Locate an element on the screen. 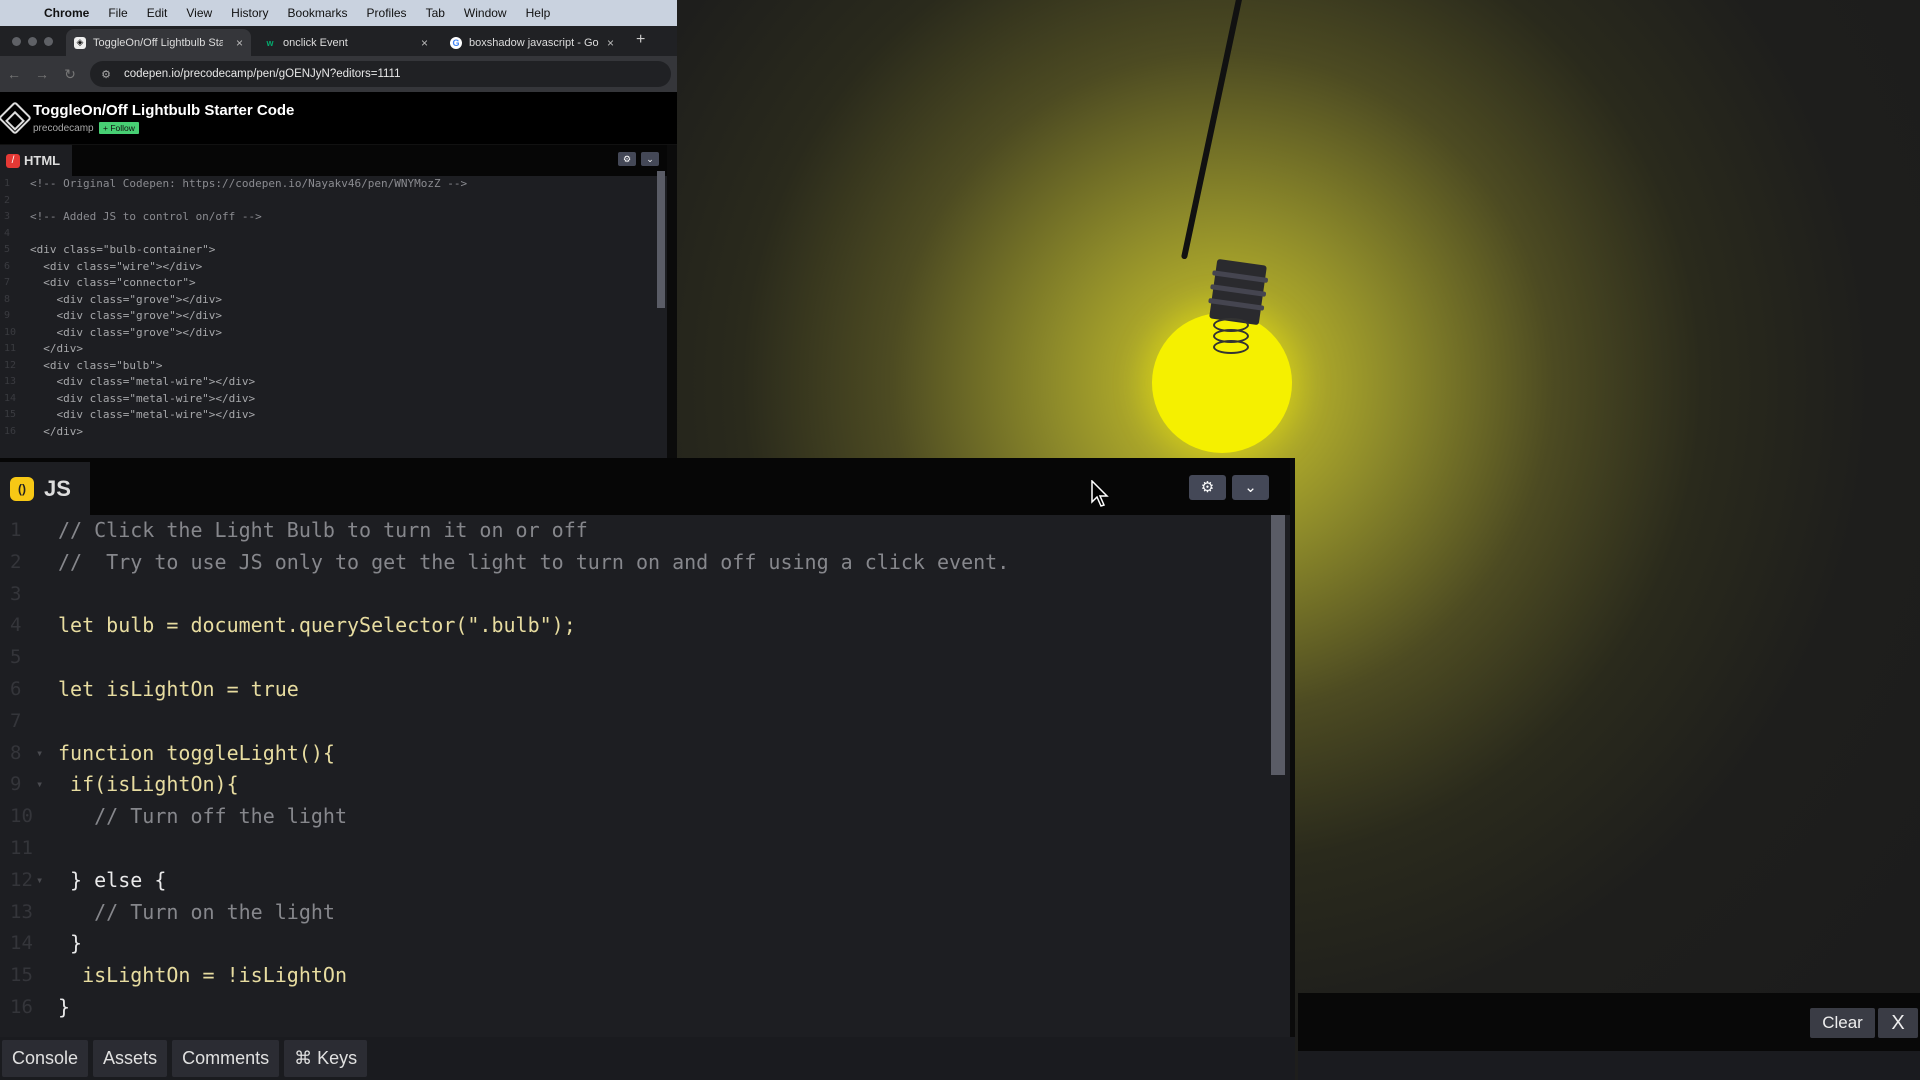 The image size is (1920, 1080). code-line: 4 is located at coordinates (7, 233).